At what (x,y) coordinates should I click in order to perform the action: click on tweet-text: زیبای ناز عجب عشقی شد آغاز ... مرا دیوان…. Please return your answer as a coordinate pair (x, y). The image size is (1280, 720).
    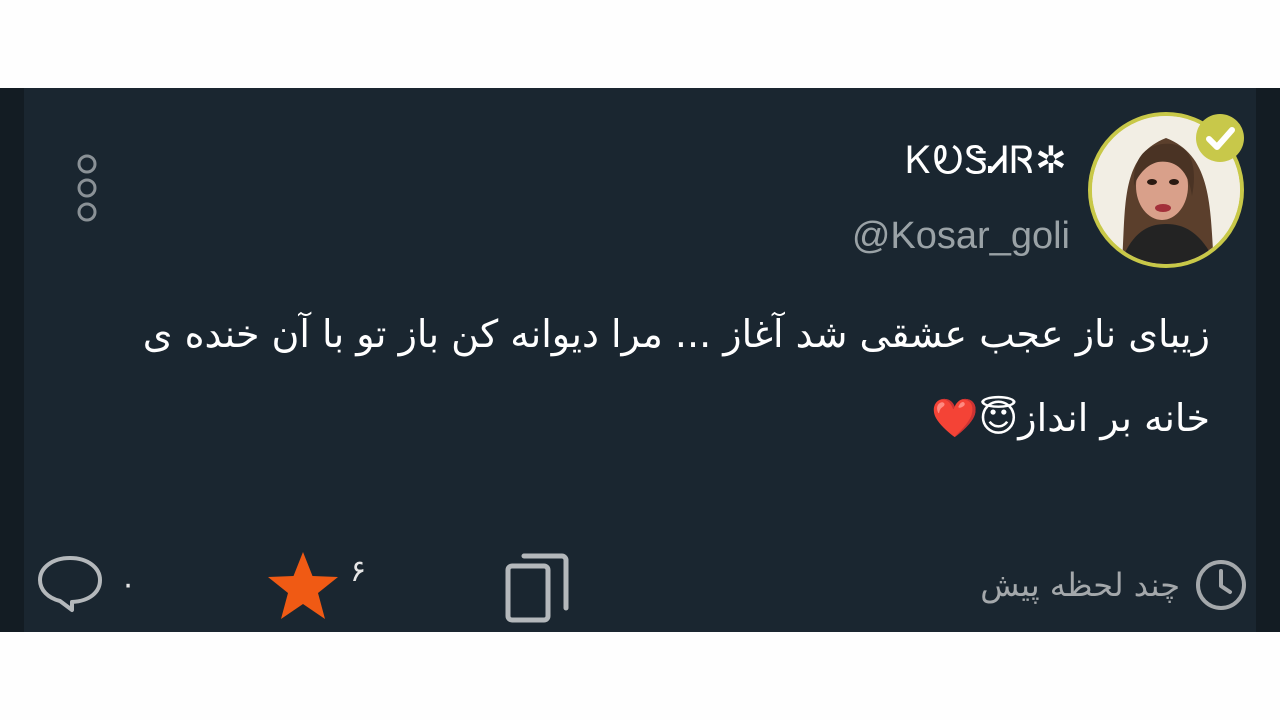
    Looking at the image, I should click on (676, 376).